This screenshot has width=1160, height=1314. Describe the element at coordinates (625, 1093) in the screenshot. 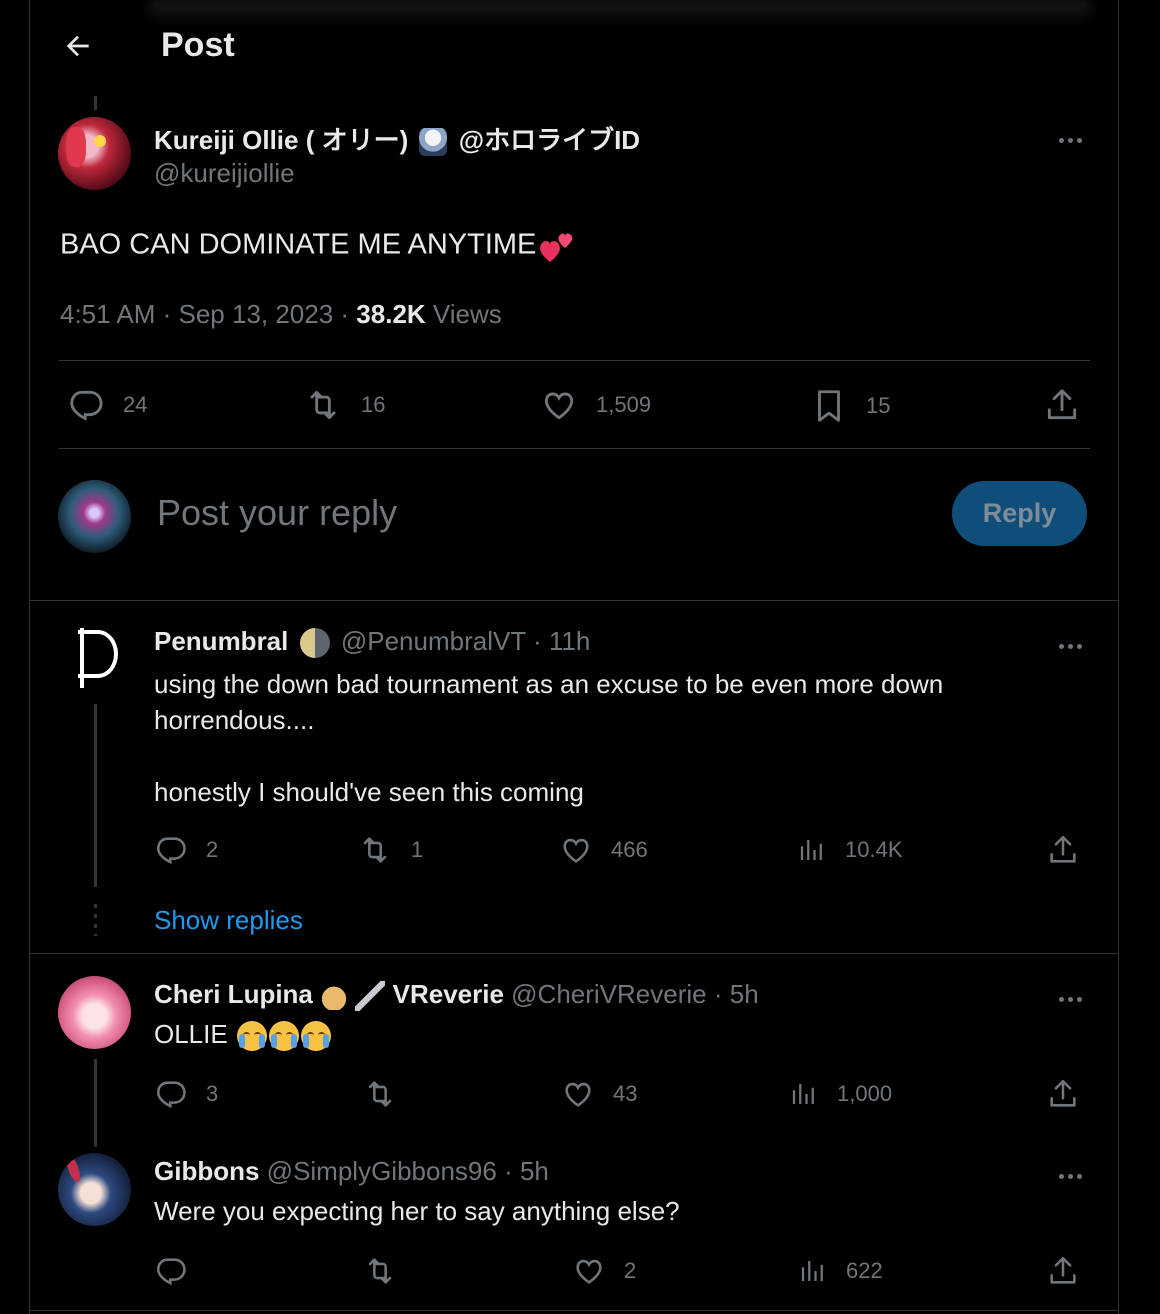

I see `like-count: 43` at that location.